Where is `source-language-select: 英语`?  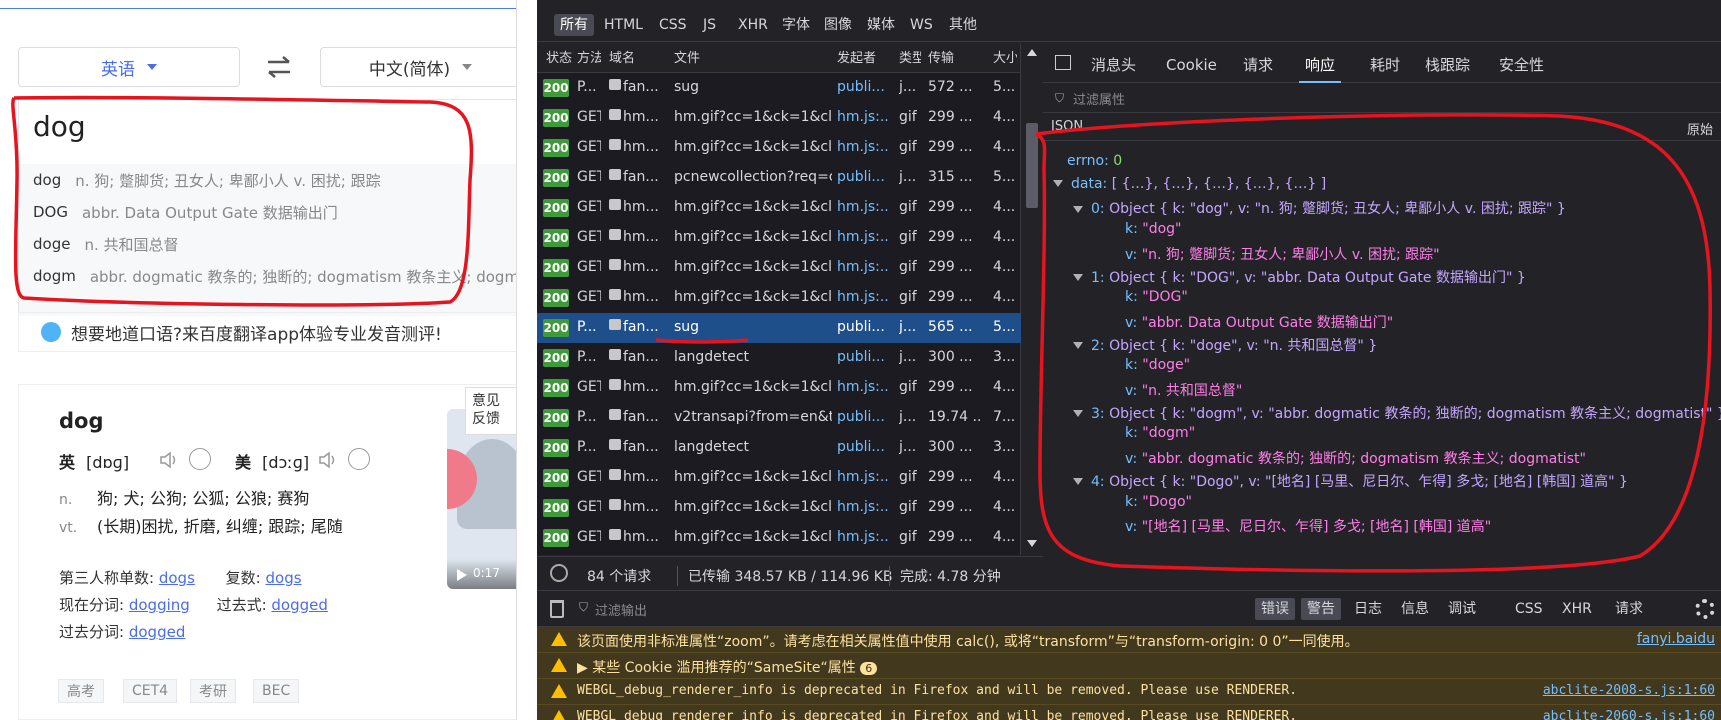 source-language-select: 英语 is located at coordinates (129, 67).